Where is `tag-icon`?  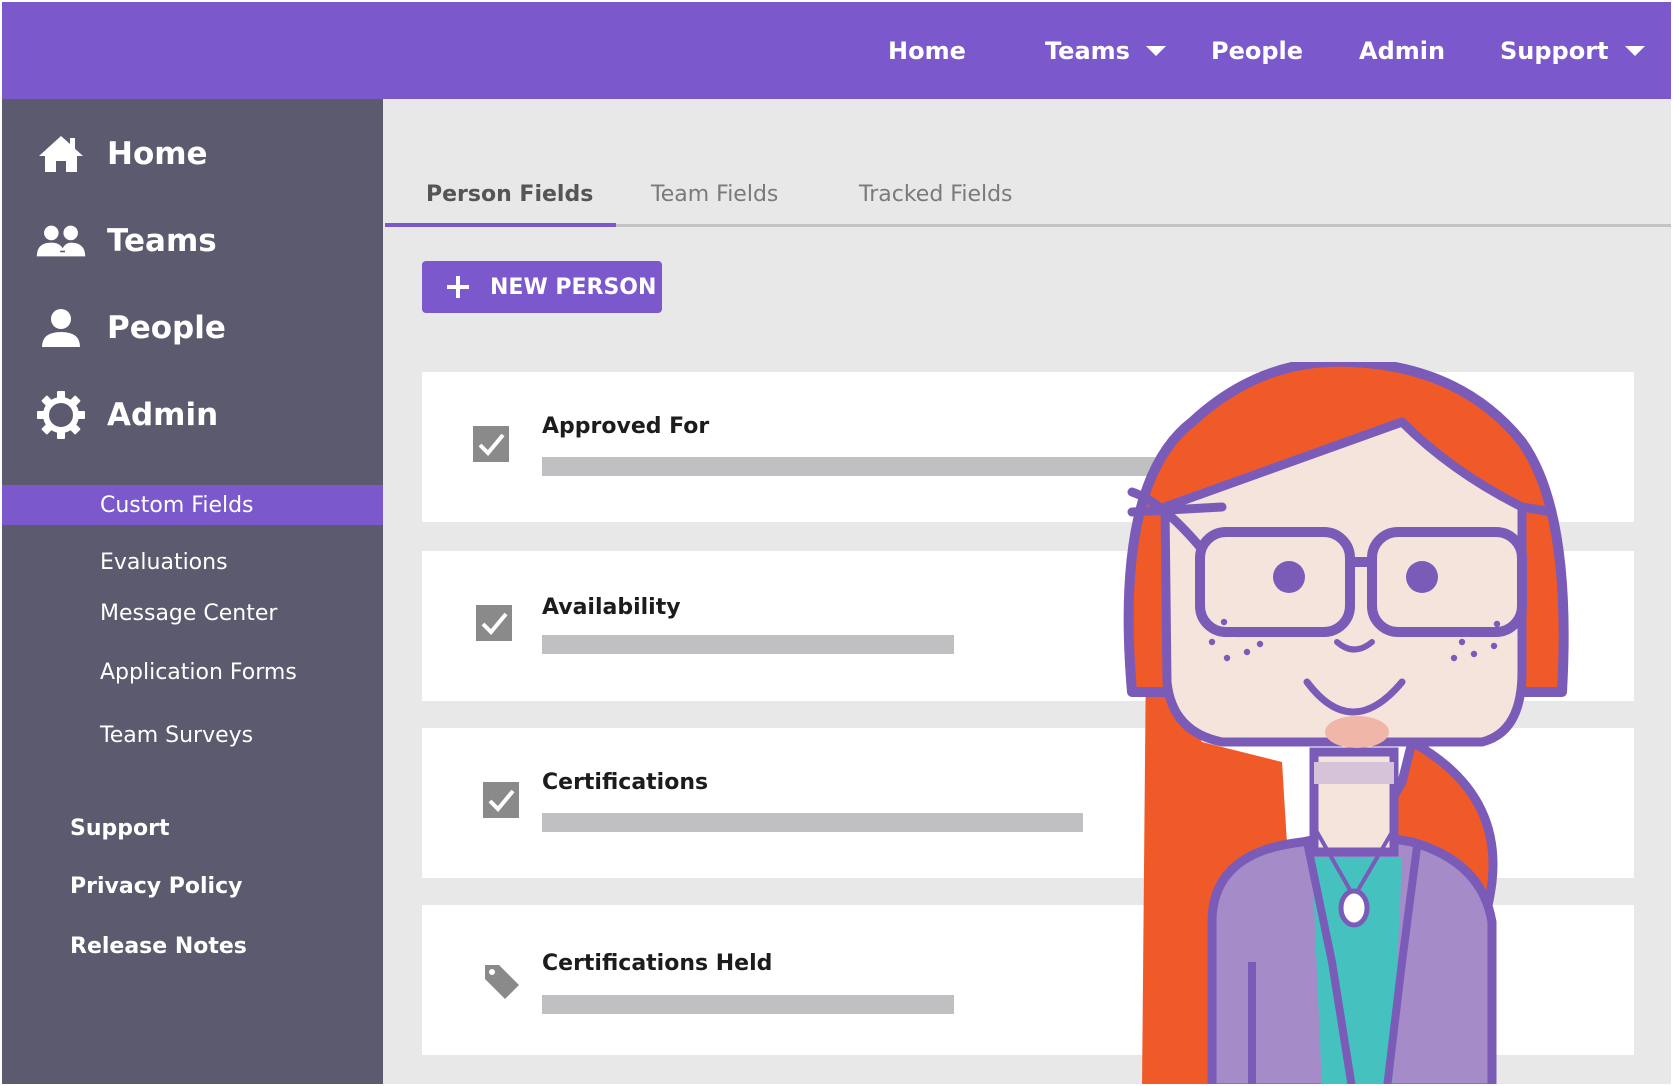
tag-icon is located at coordinates (502, 982).